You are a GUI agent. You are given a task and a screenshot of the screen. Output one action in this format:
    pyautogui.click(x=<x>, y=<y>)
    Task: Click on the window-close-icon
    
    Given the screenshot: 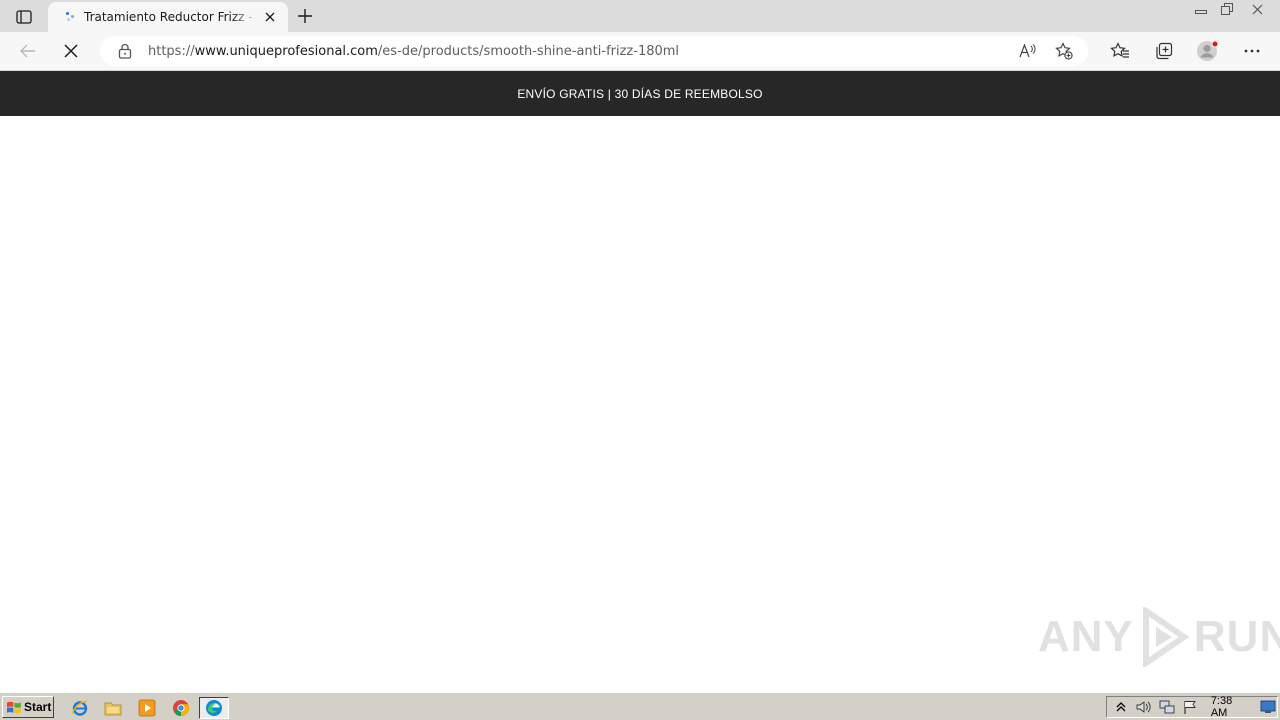 What is the action you would take?
    pyautogui.click(x=1257, y=9)
    